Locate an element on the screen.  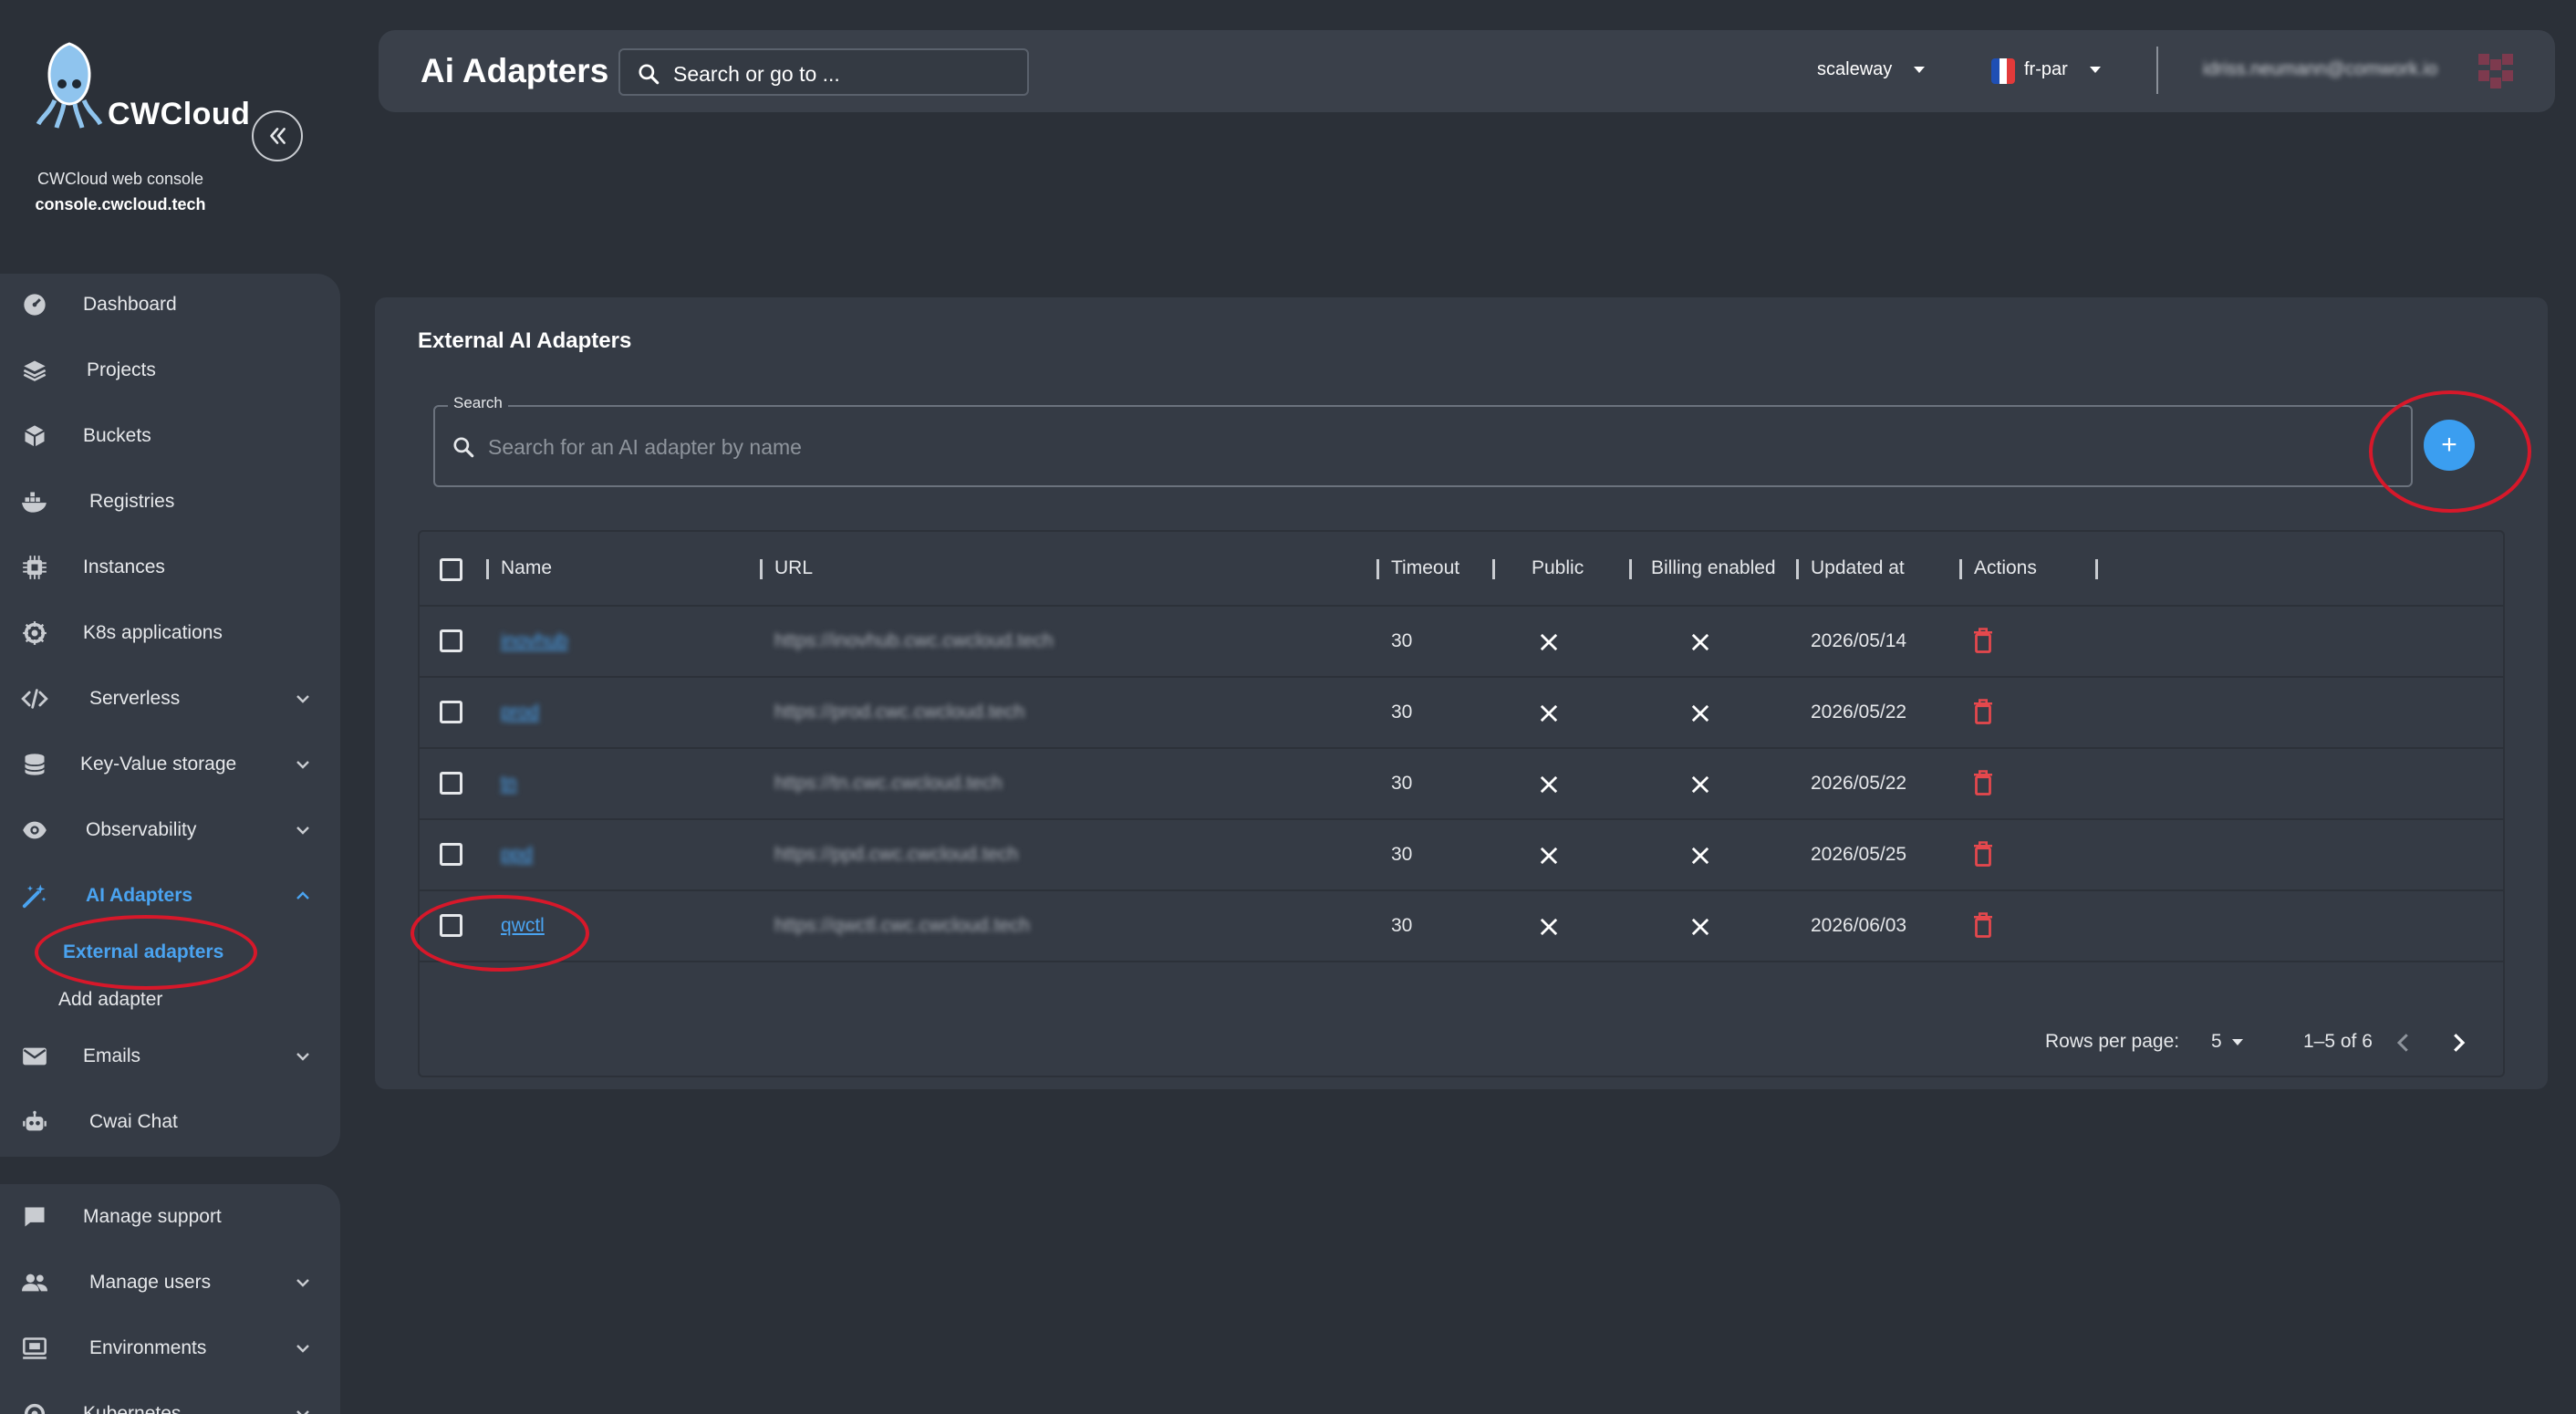
sidebar-item-observability: Observability is located at coordinates (170, 830).